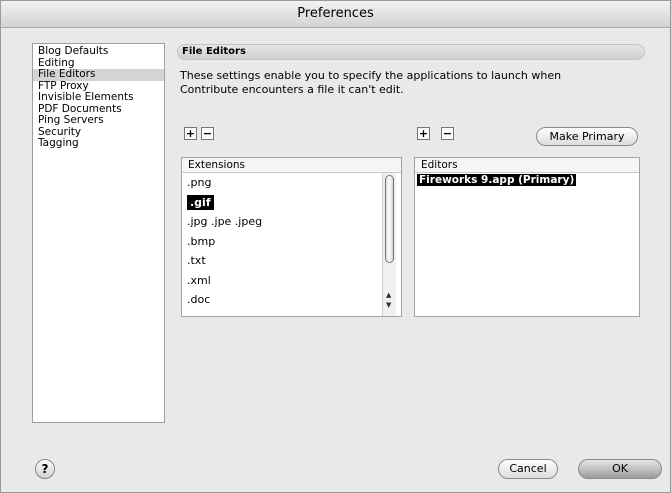 The height and width of the screenshot is (493, 671). Describe the element at coordinates (447, 133) in the screenshot. I see `remove-editor-button: −` at that location.